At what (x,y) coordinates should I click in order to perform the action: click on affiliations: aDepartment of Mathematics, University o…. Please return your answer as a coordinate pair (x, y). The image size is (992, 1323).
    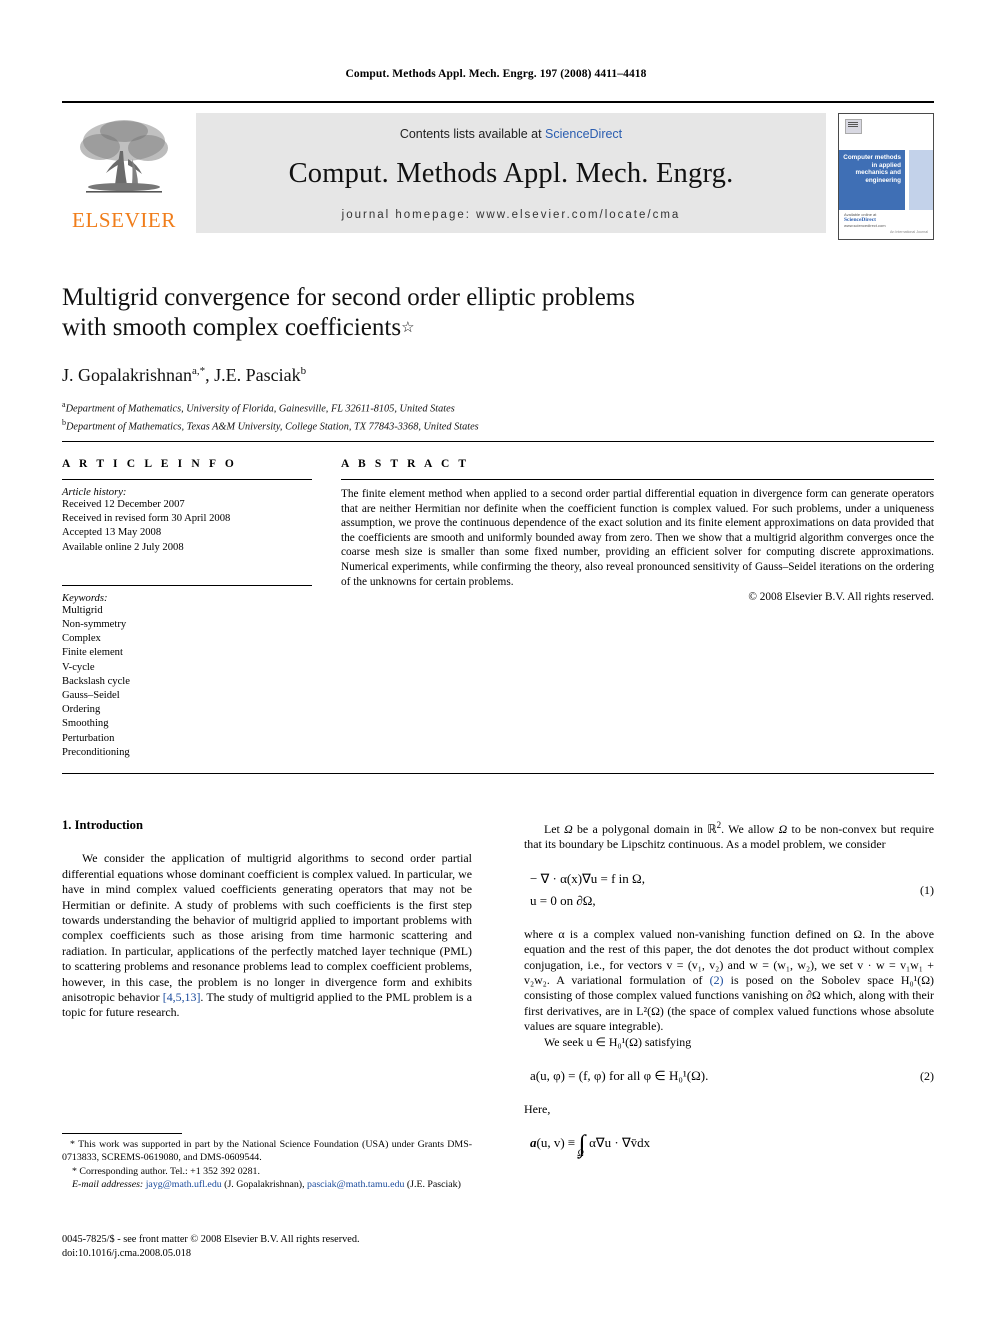
    Looking at the image, I should click on (498, 416).